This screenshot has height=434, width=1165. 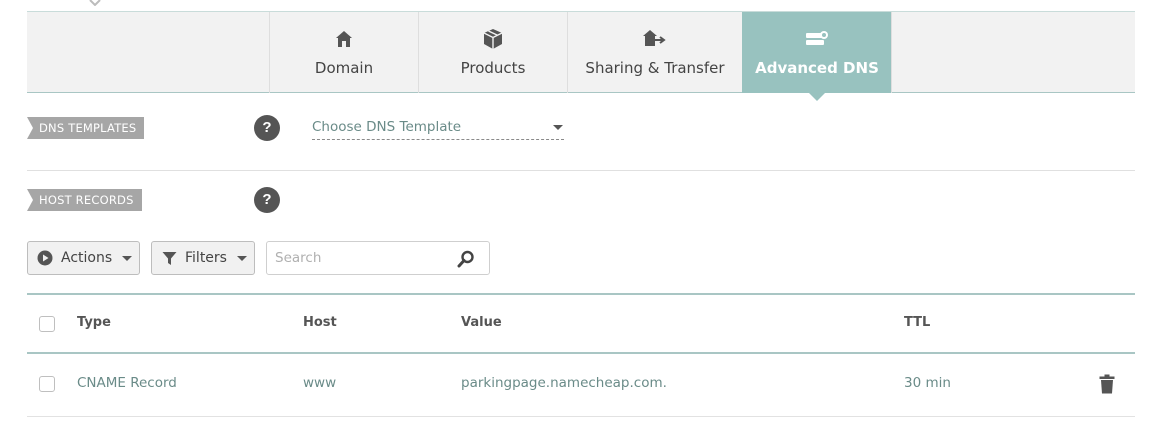 What do you see at coordinates (169, 258) in the screenshot?
I see `filter-icon` at bounding box center [169, 258].